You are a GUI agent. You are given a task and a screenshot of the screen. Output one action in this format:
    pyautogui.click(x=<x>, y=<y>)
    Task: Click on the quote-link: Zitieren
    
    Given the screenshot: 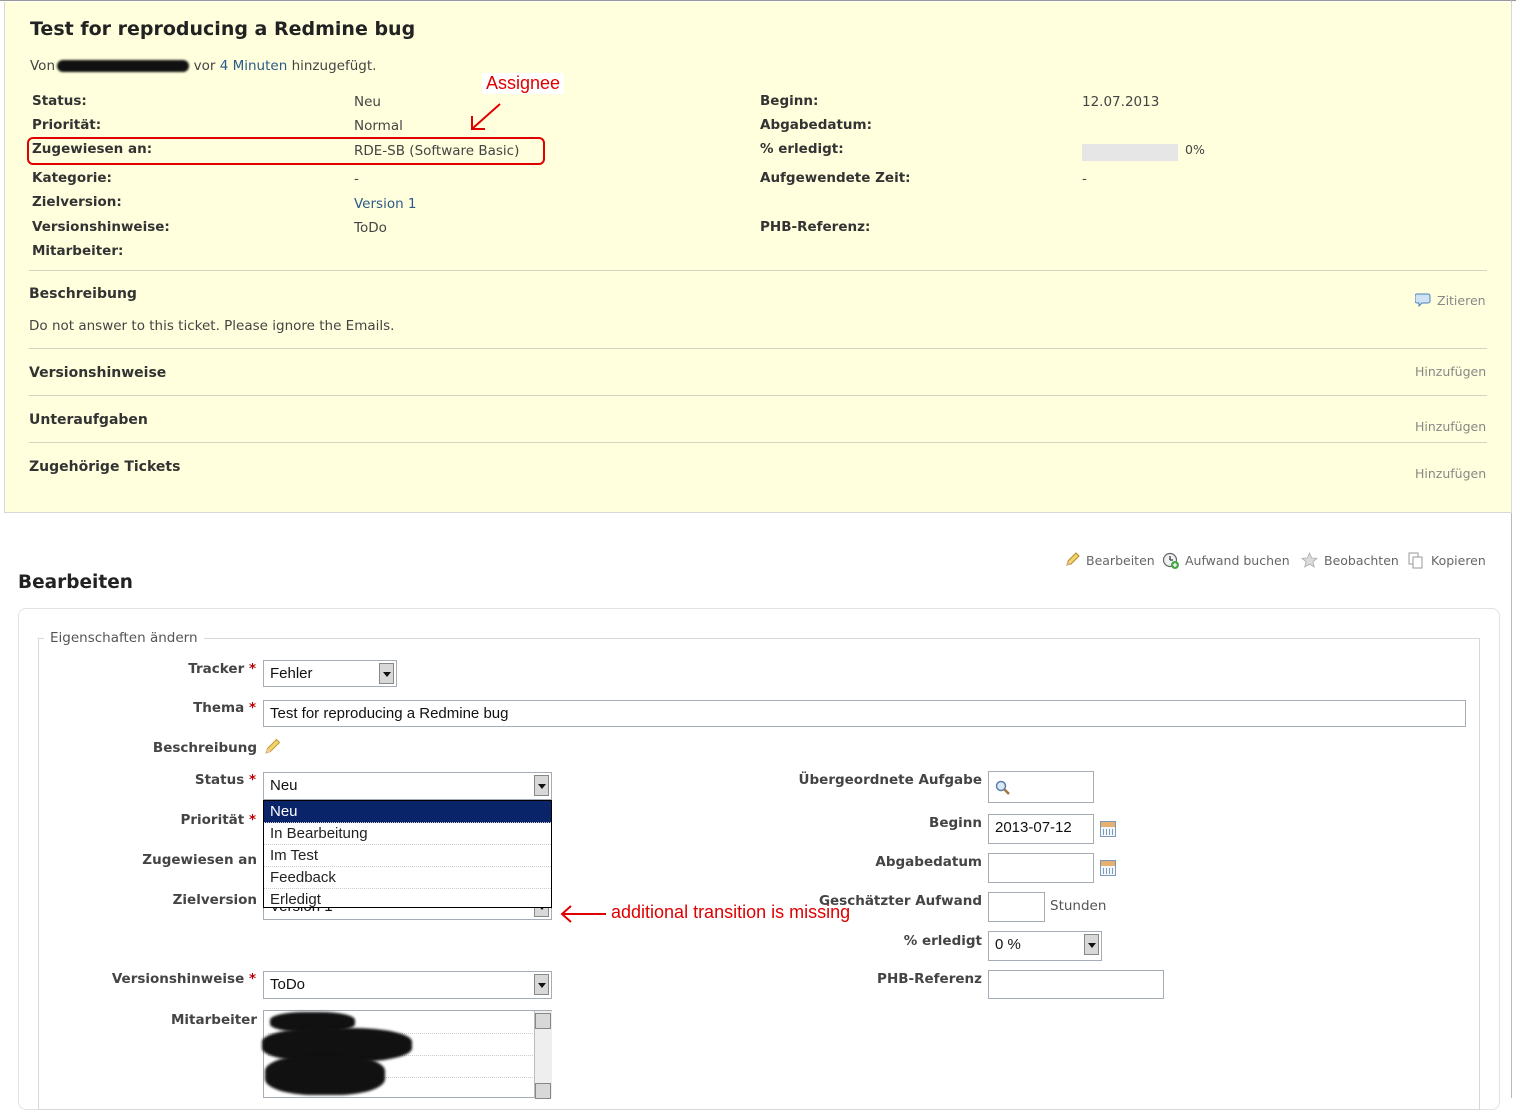 What is the action you would take?
    pyautogui.click(x=1461, y=300)
    